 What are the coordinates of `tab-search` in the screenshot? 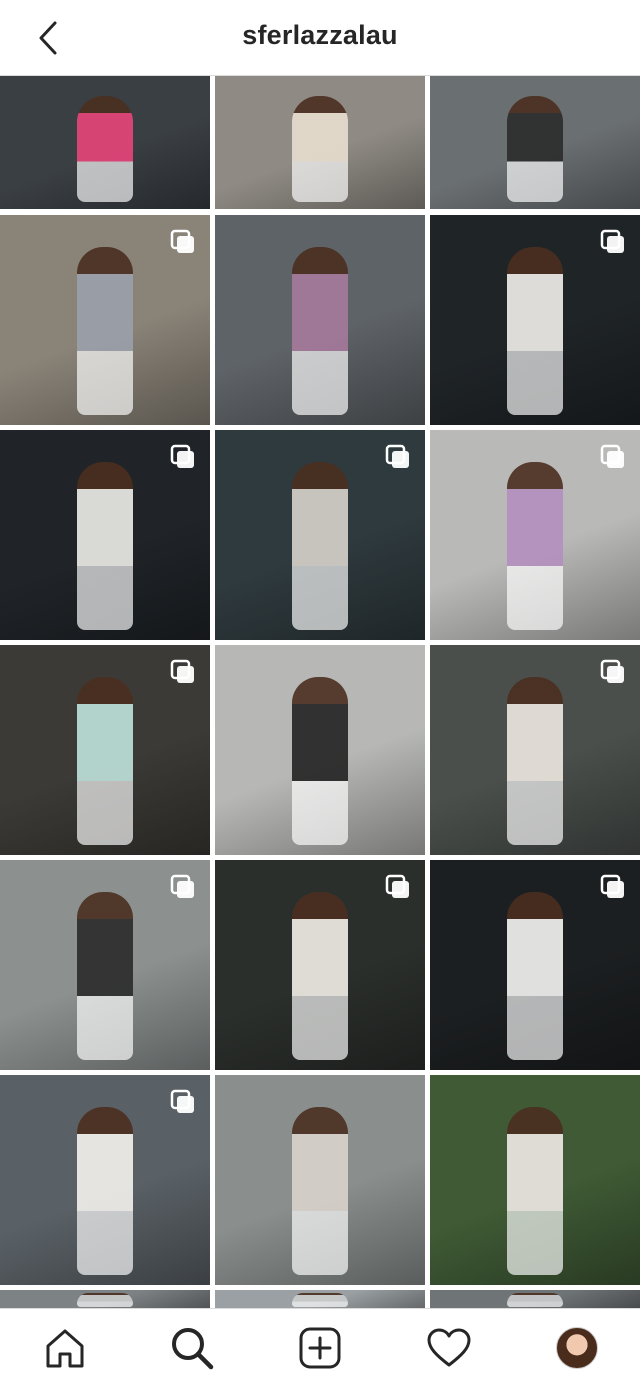 It's located at (192, 1348).